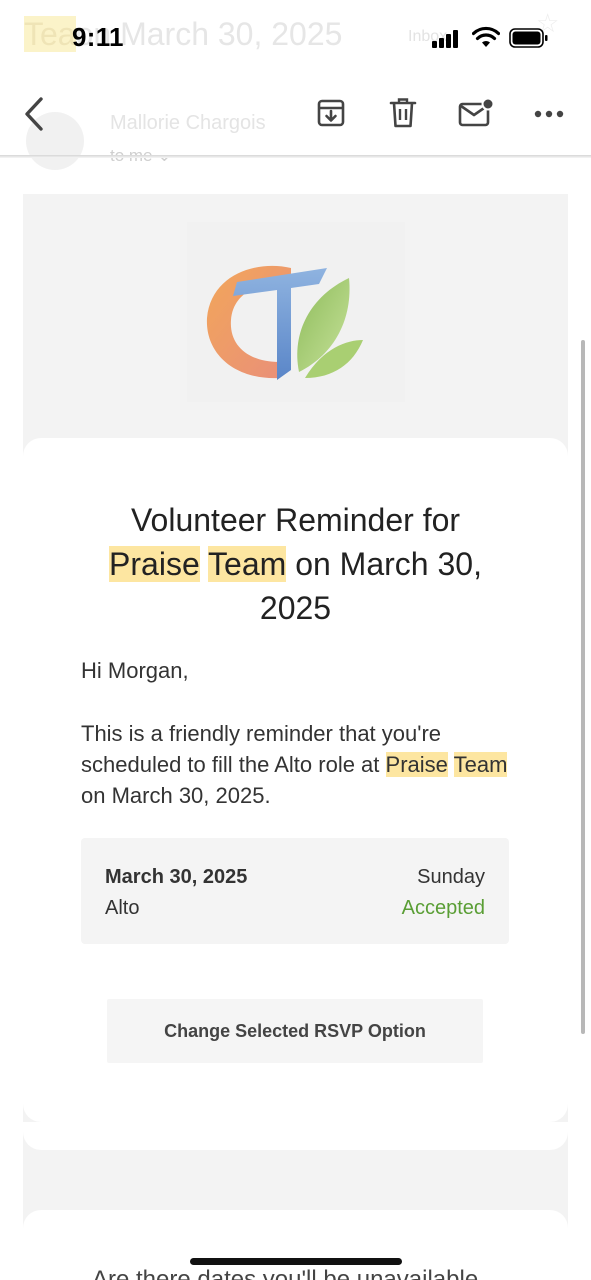  I want to click on greeting: Hi Morgan,, so click(135, 670).